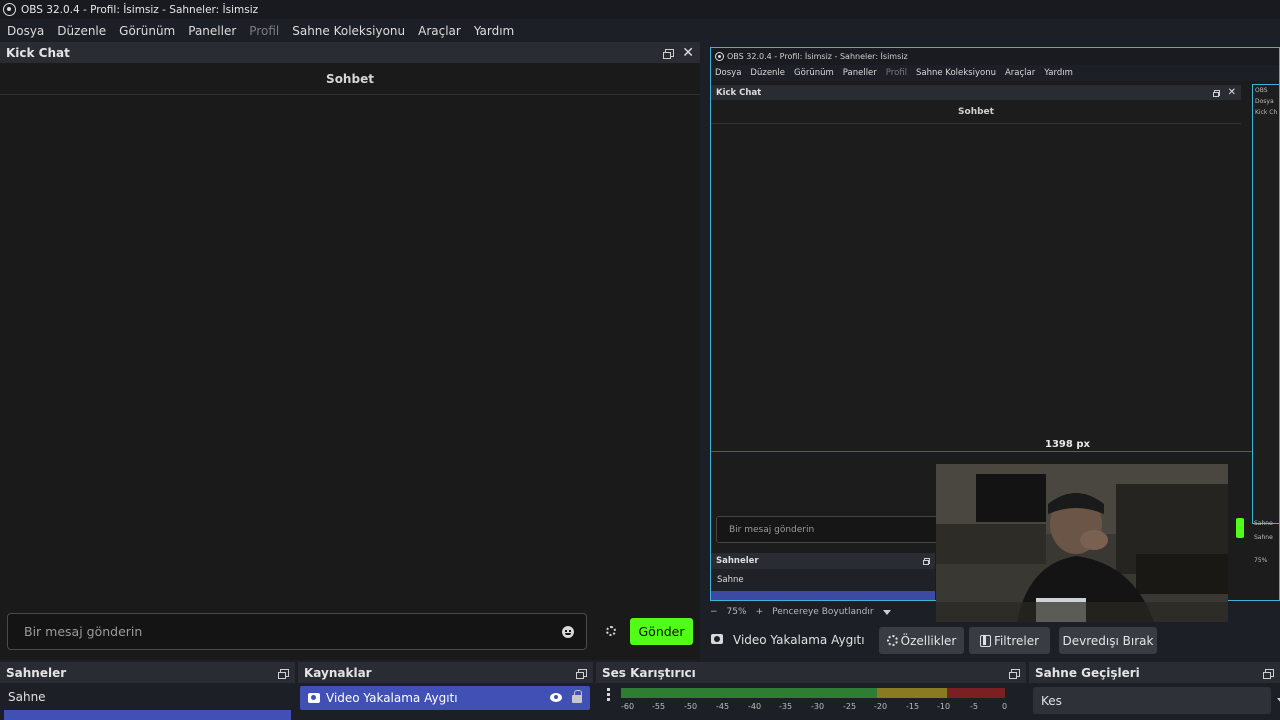  I want to click on mixer-title-label: Ses Karıştırıcı, so click(649, 672).